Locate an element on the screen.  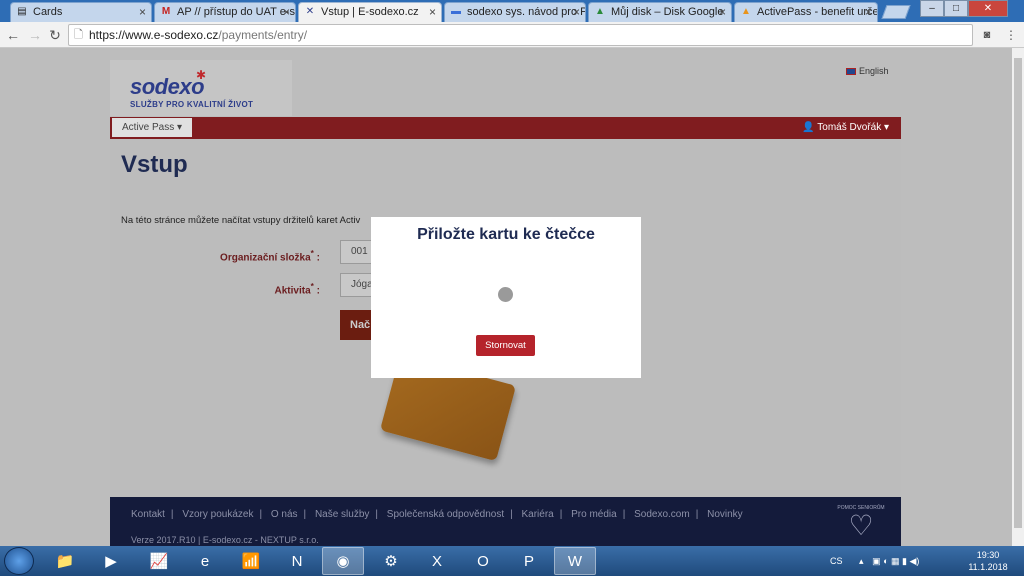
explorer-icon: 📁 is located at coordinates (65, 561).